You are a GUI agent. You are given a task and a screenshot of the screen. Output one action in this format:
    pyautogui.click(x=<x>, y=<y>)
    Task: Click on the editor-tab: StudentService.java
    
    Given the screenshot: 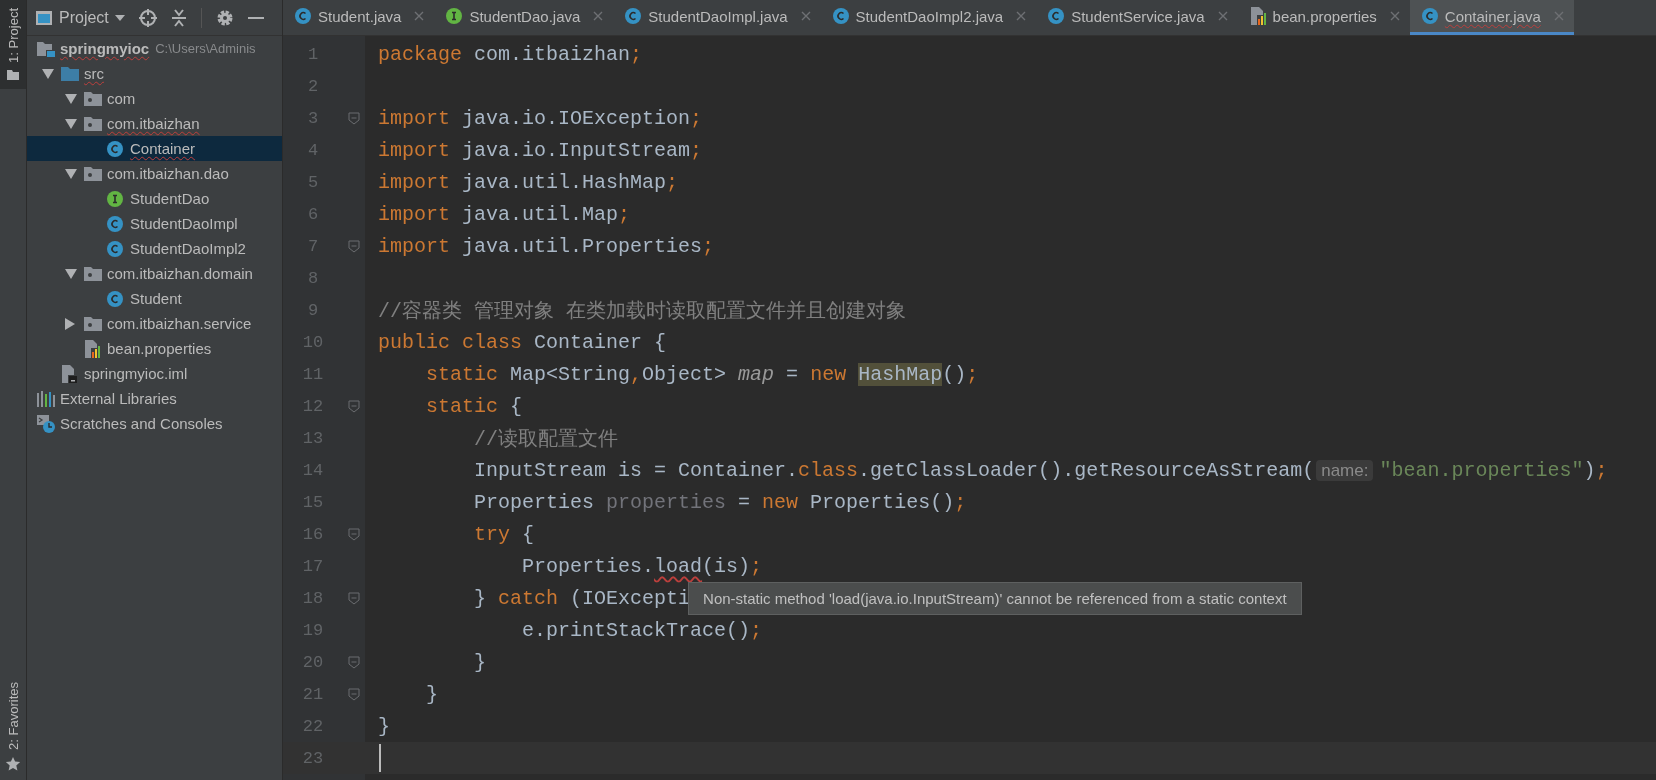 What is the action you would take?
    pyautogui.click(x=1137, y=17)
    